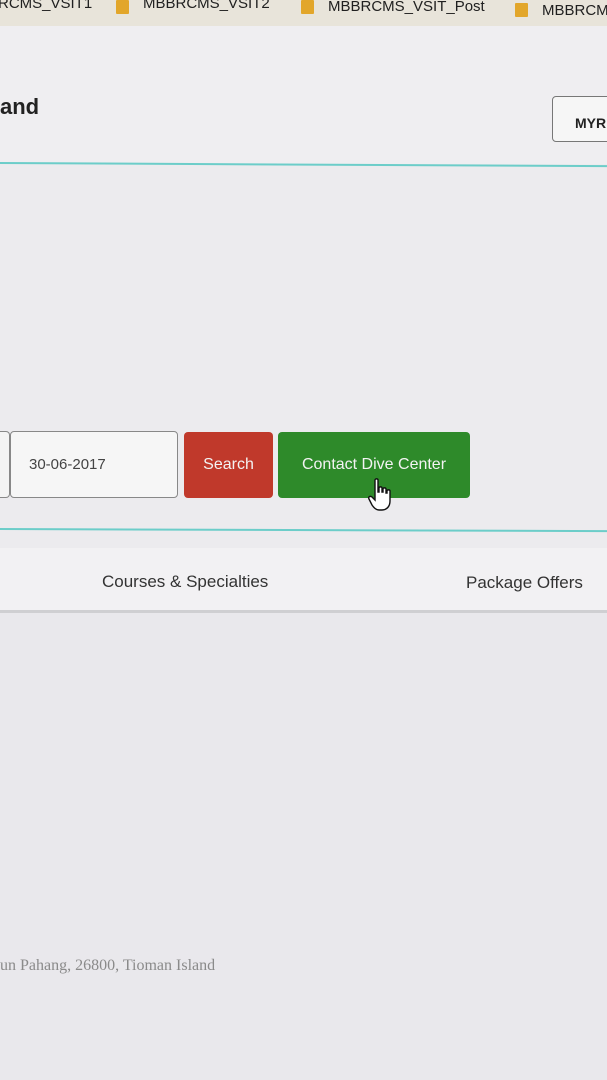 The height and width of the screenshot is (1080, 607). What do you see at coordinates (5, 464) in the screenshot?
I see `checkin-date-field` at bounding box center [5, 464].